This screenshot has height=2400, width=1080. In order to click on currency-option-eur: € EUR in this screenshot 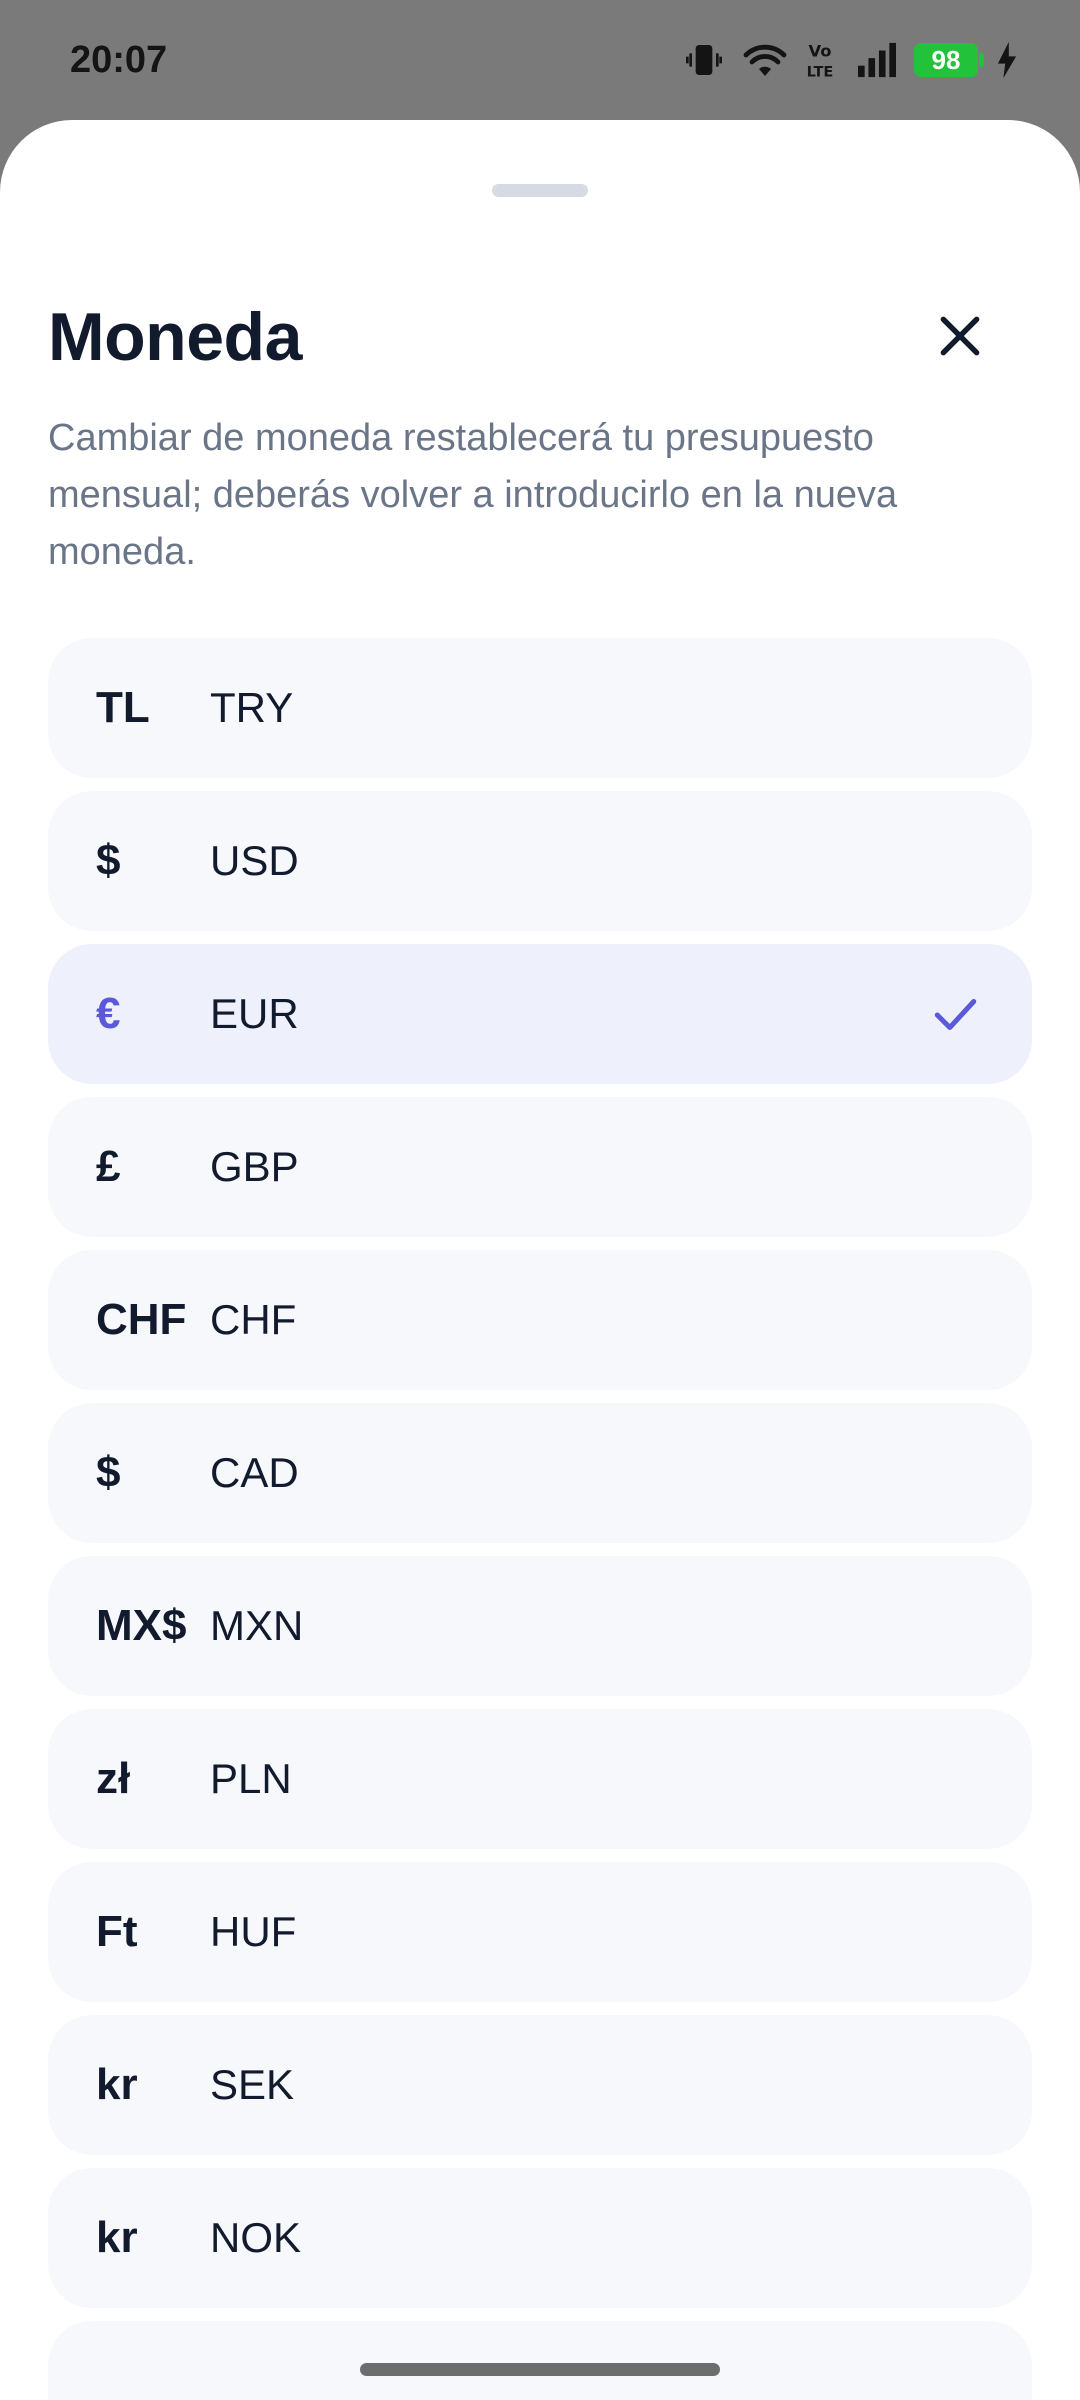, I will do `click(540, 1014)`.